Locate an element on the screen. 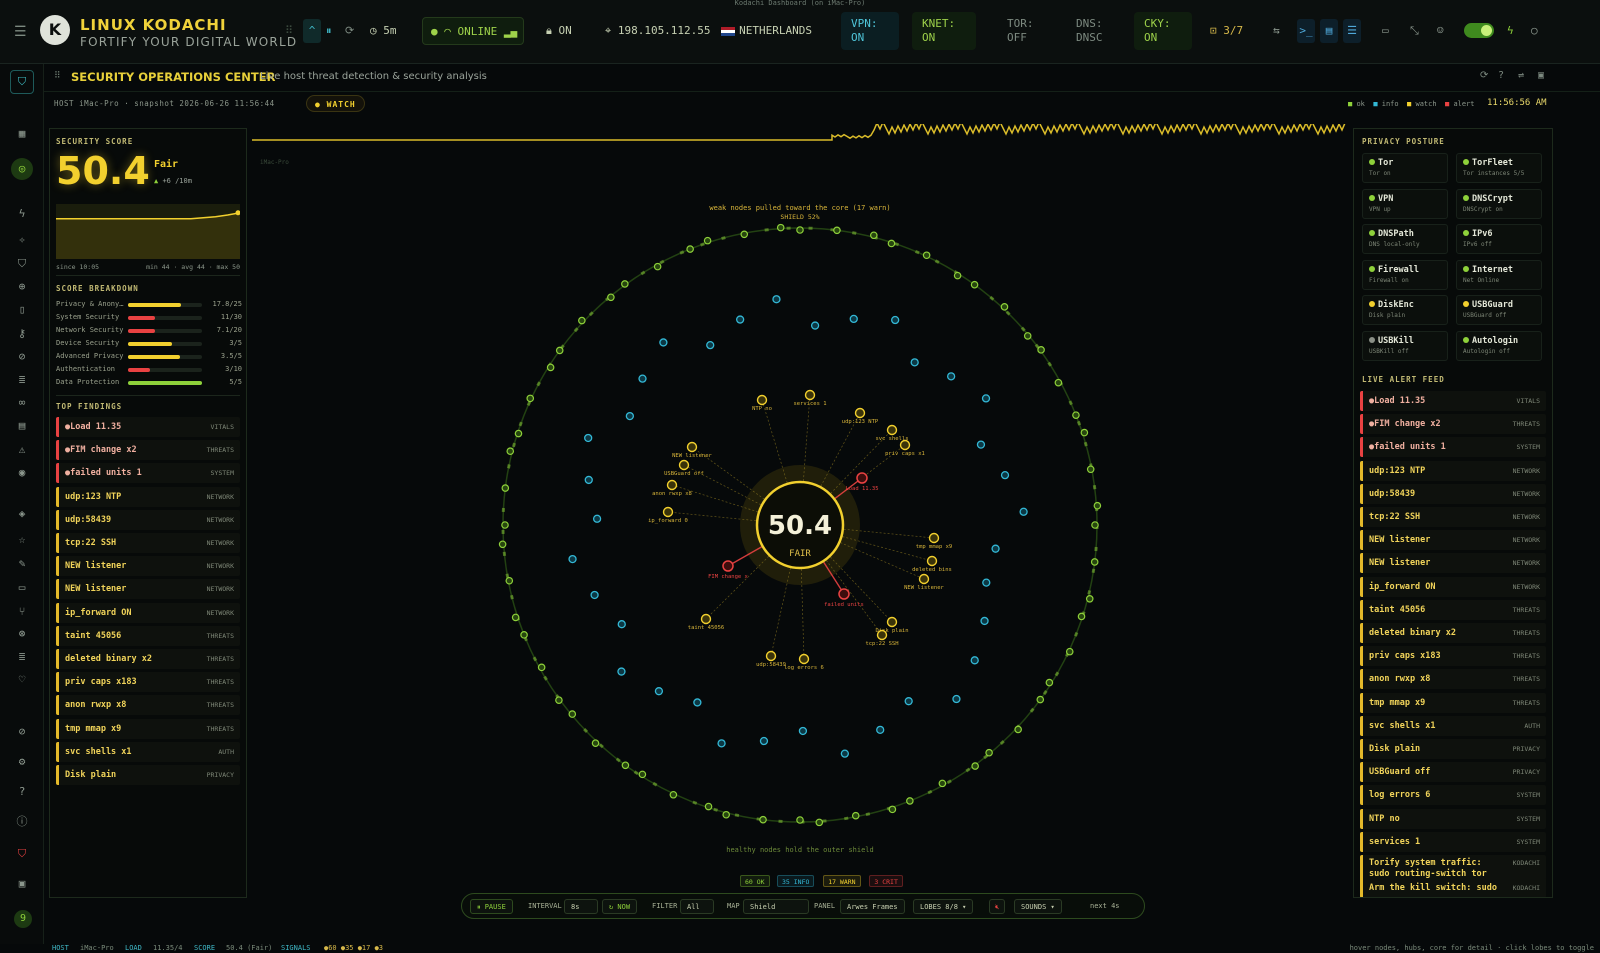  alert-item: priv caps x183 THREATS is located at coordinates (1453, 656).